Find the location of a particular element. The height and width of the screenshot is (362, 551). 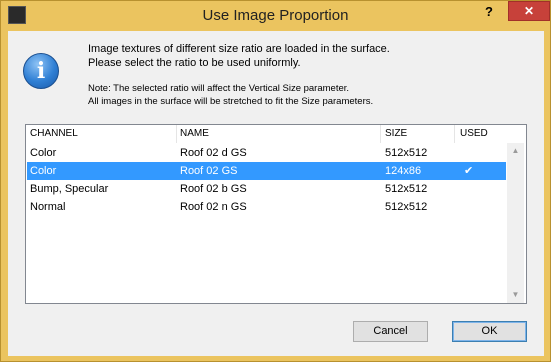

column-header-size: SIZE is located at coordinates (396, 134).